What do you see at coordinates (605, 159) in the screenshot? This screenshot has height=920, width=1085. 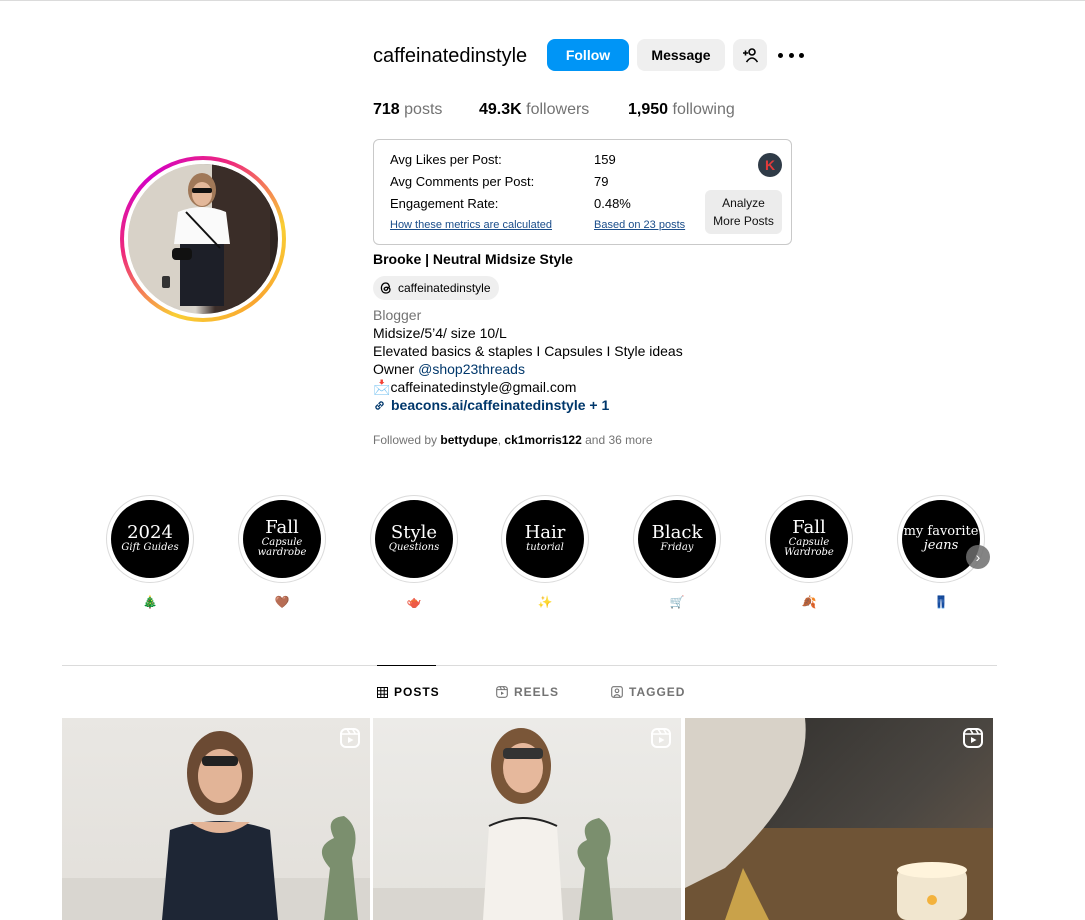 I see `avg-likes-value: 159` at bounding box center [605, 159].